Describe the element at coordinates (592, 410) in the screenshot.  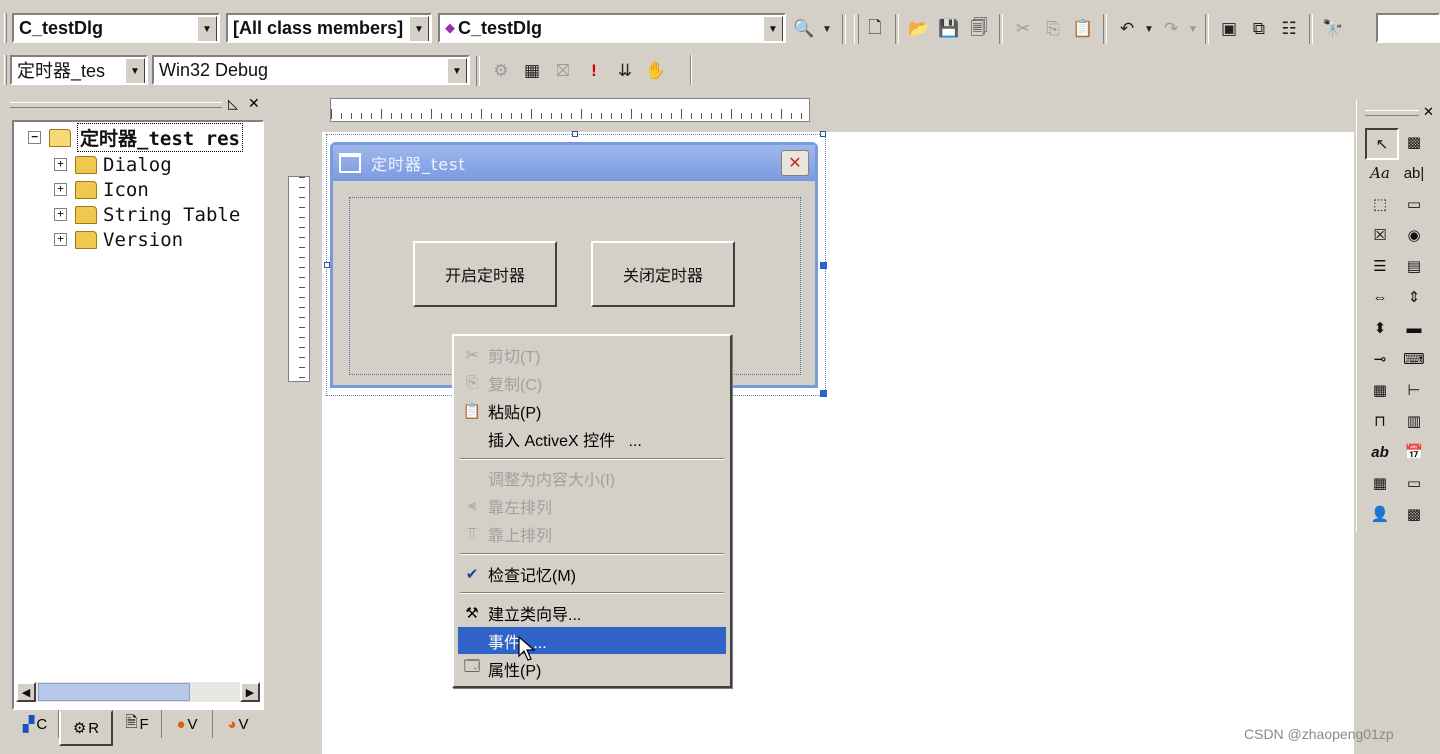
I see `menu-item-paste: 📋 粘贴(P)` at that location.